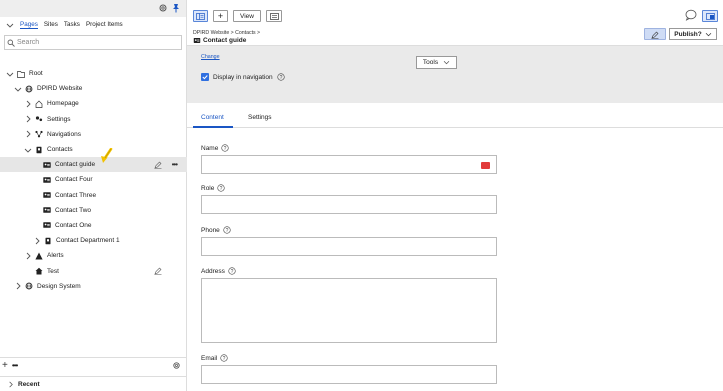 This screenshot has width=723, height=391. Describe the element at coordinates (247, 16) in the screenshot. I see `view-button: View` at that location.